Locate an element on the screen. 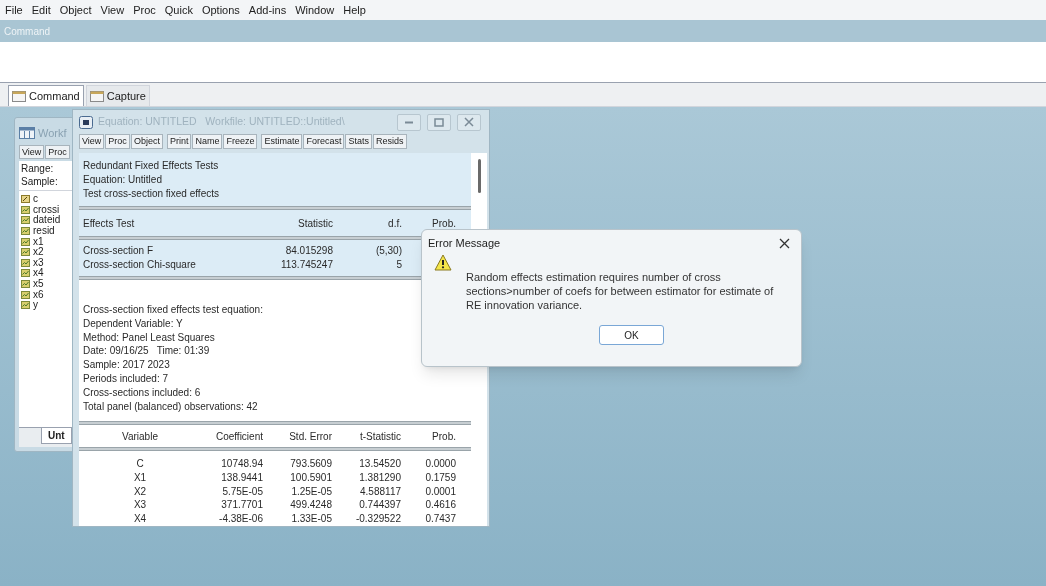  warning-icon is located at coordinates (443, 262).